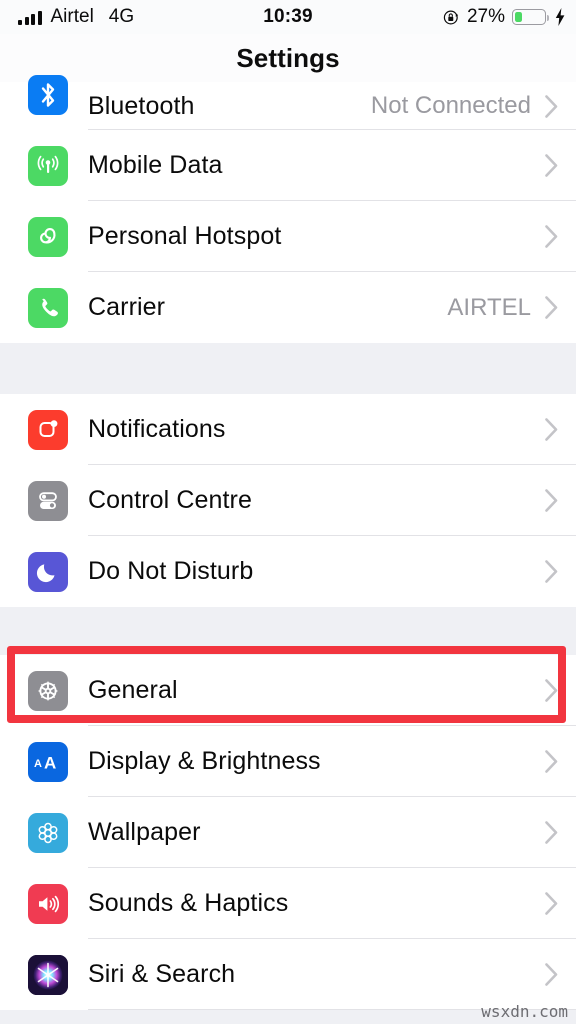 The image size is (576, 1024). Describe the element at coordinates (204, 761) in the screenshot. I see `settings-row-label: Display & Brightness` at that location.